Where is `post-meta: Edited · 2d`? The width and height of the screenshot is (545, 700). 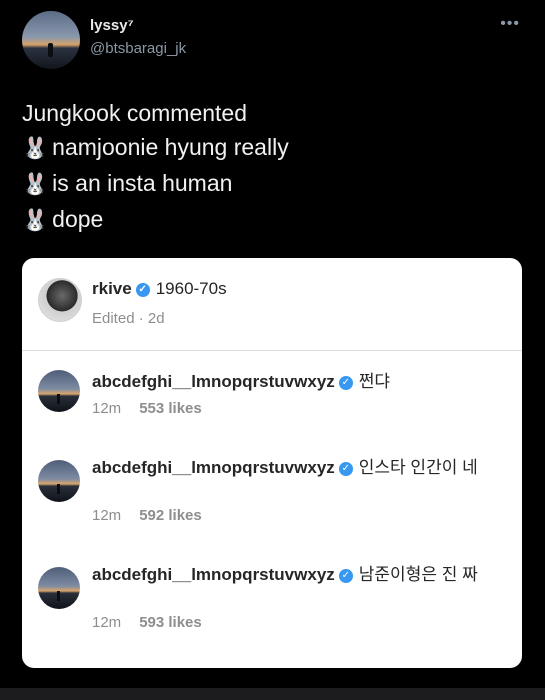
post-meta: Edited · 2d is located at coordinates (128, 318).